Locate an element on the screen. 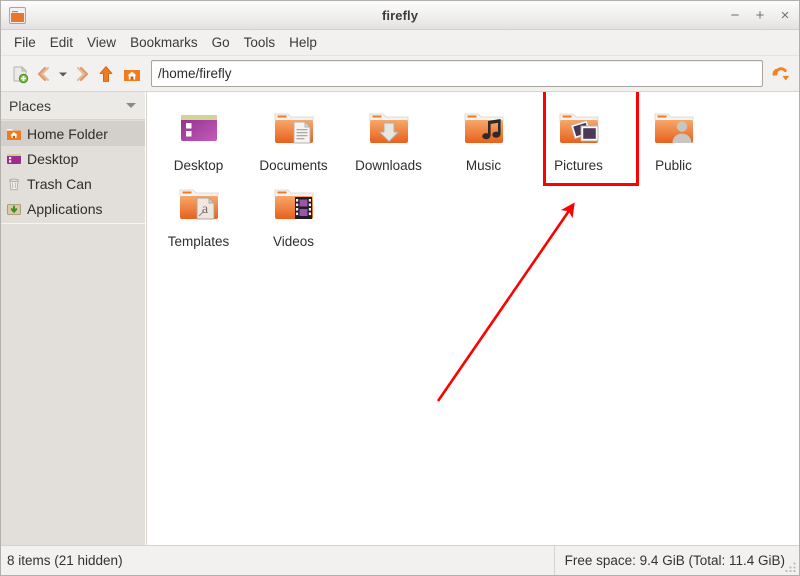 The width and height of the screenshot is (800, 576). tool-bar: /home/firefly is located at coordinates (400, 74).